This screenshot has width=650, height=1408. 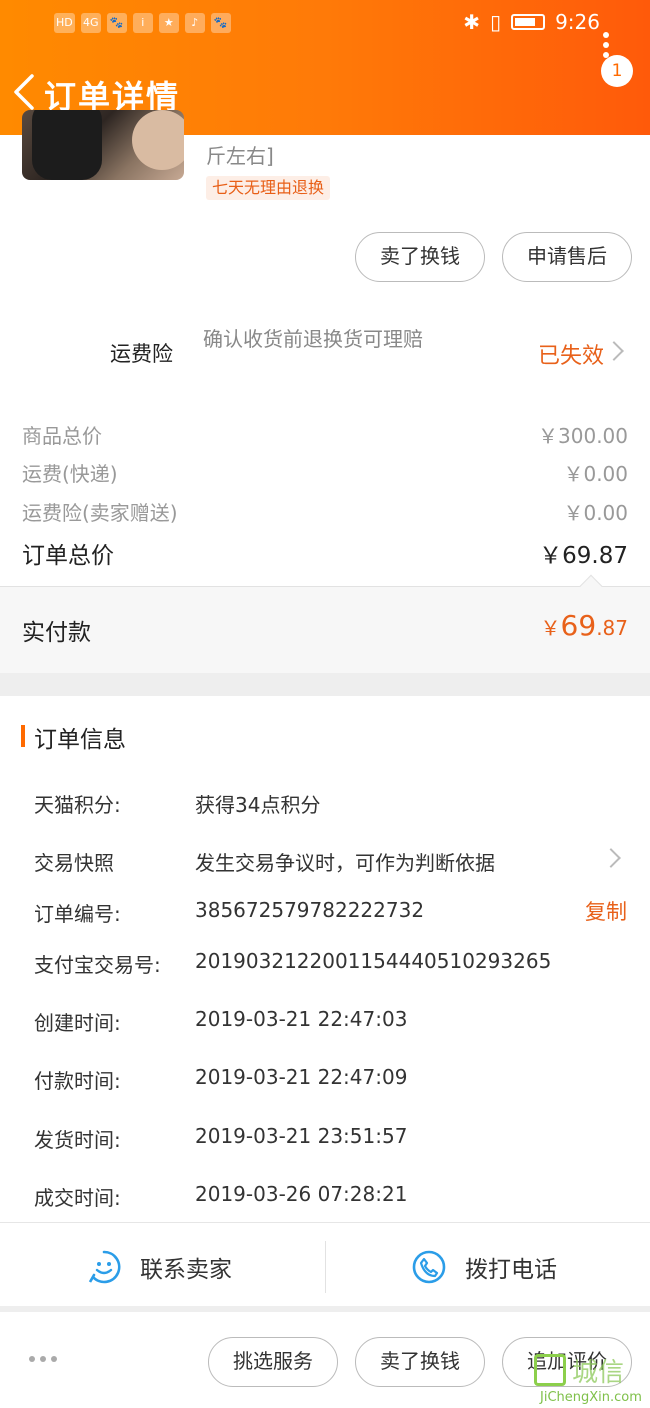 What do you see at coordinates (100, 513) in the screenshot?
I see `price-label: 运费险(卖家赠送)` at bounding box center [100, 513].